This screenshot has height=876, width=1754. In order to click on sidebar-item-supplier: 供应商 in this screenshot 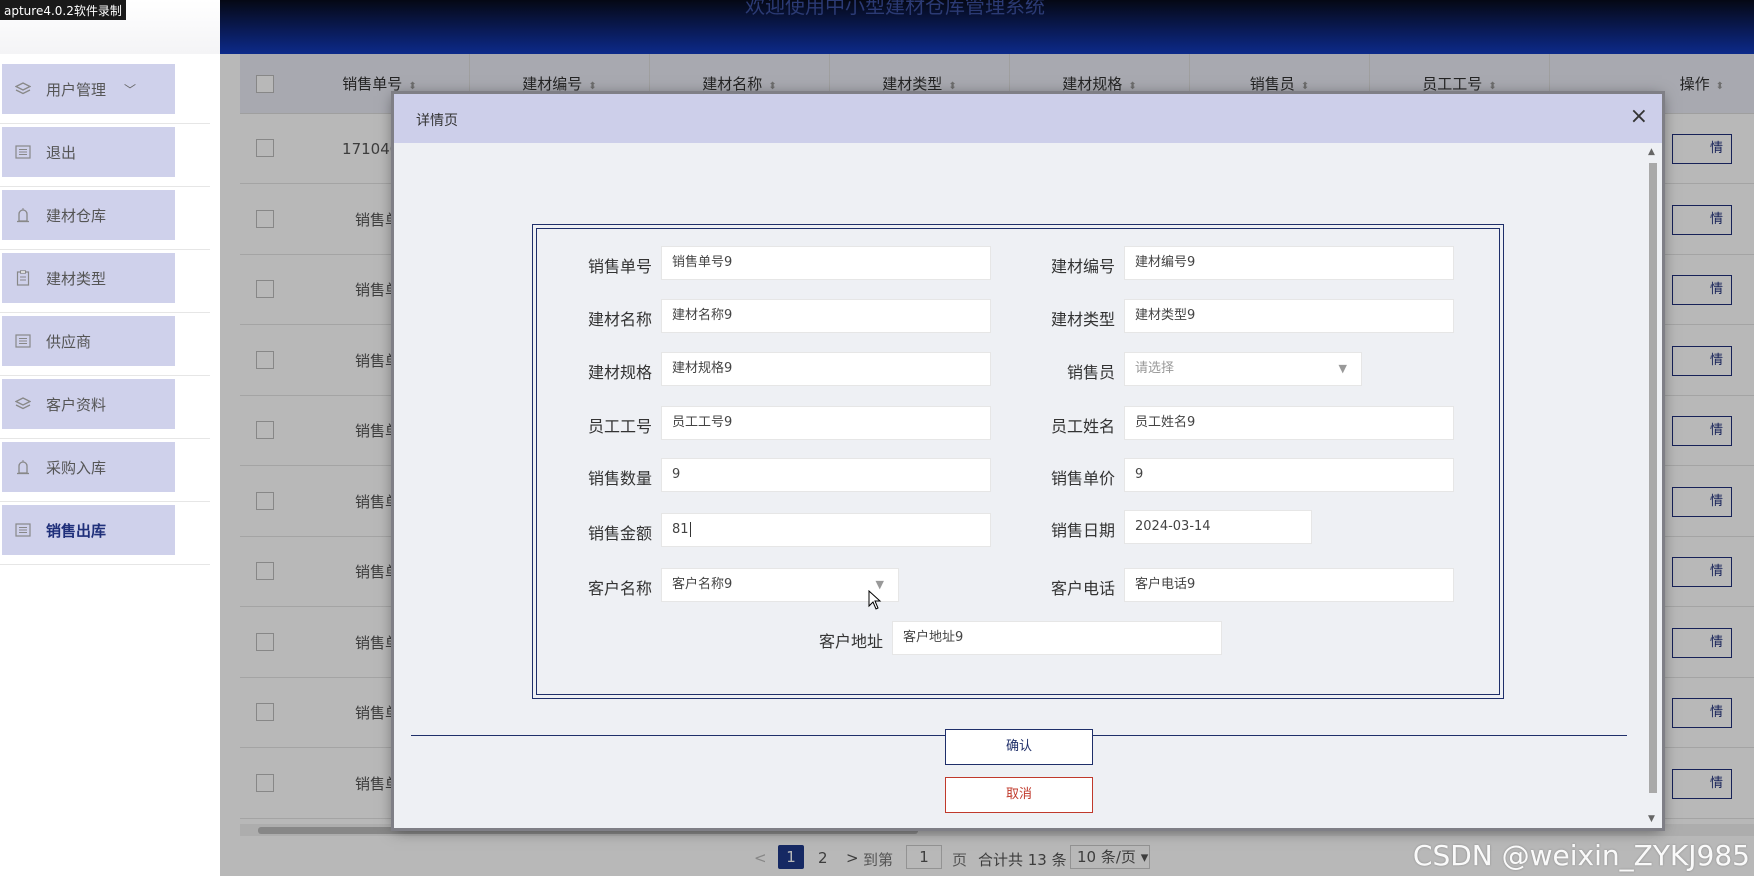, I will do `click(105, 341)`.